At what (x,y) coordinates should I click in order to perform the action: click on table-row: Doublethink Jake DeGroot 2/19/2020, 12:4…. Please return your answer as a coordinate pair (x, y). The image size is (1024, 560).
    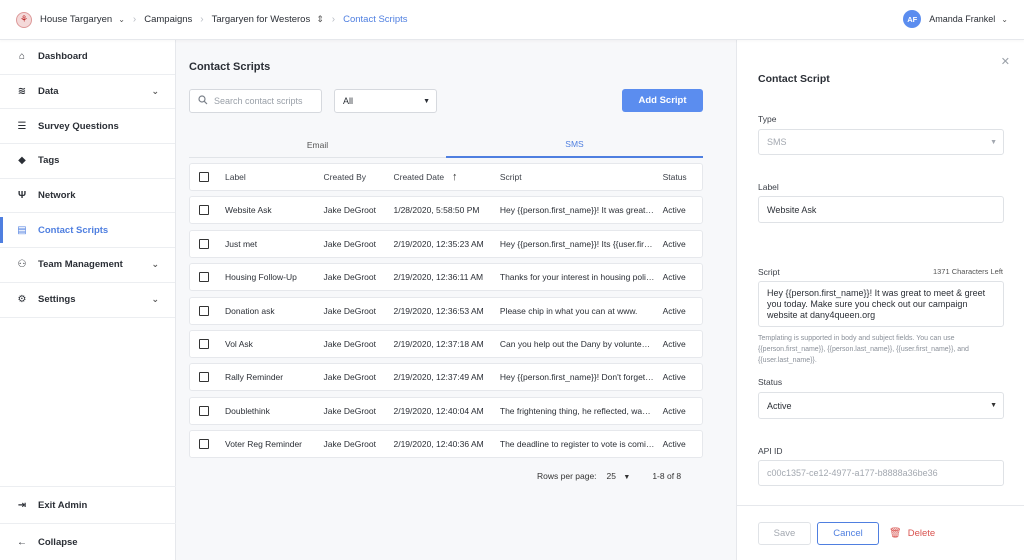
    Looking at the image, I should click on (446, 410).